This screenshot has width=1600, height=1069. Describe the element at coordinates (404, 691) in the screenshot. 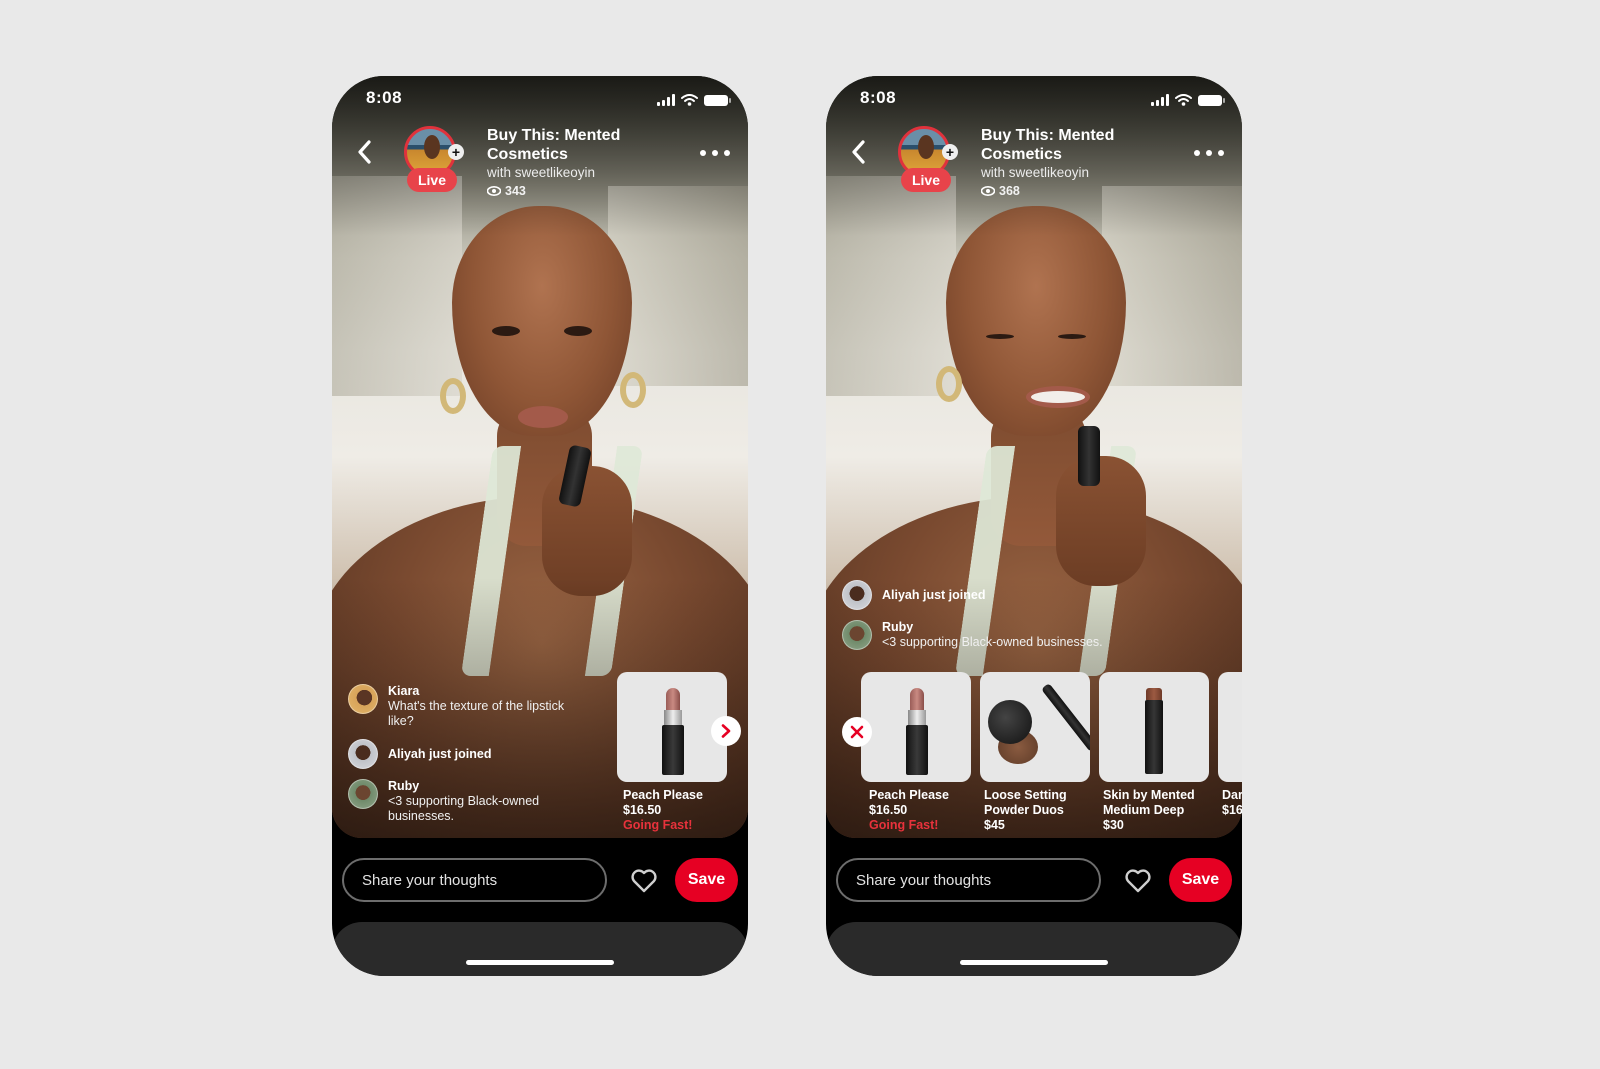

I see `chat-username: Kiara` at that location.